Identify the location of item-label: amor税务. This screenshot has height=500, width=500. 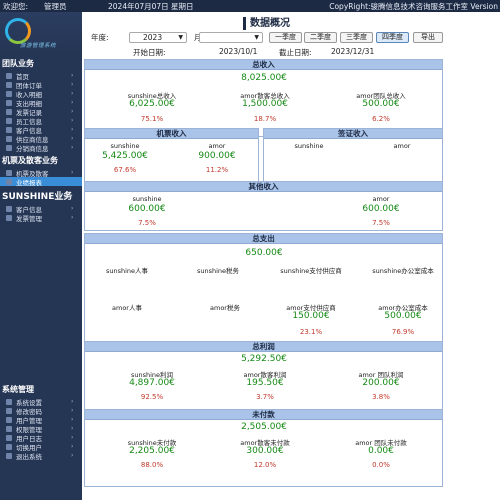
(225, 308).